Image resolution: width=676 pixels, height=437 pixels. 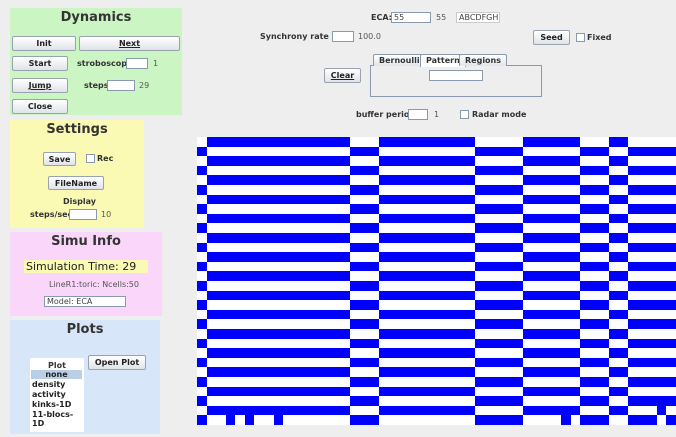 What do you see at coordinates (51, 404) in the screenshot?
I see `plot-item-kinks: kinks-1D` at bounding box center [51, 404].